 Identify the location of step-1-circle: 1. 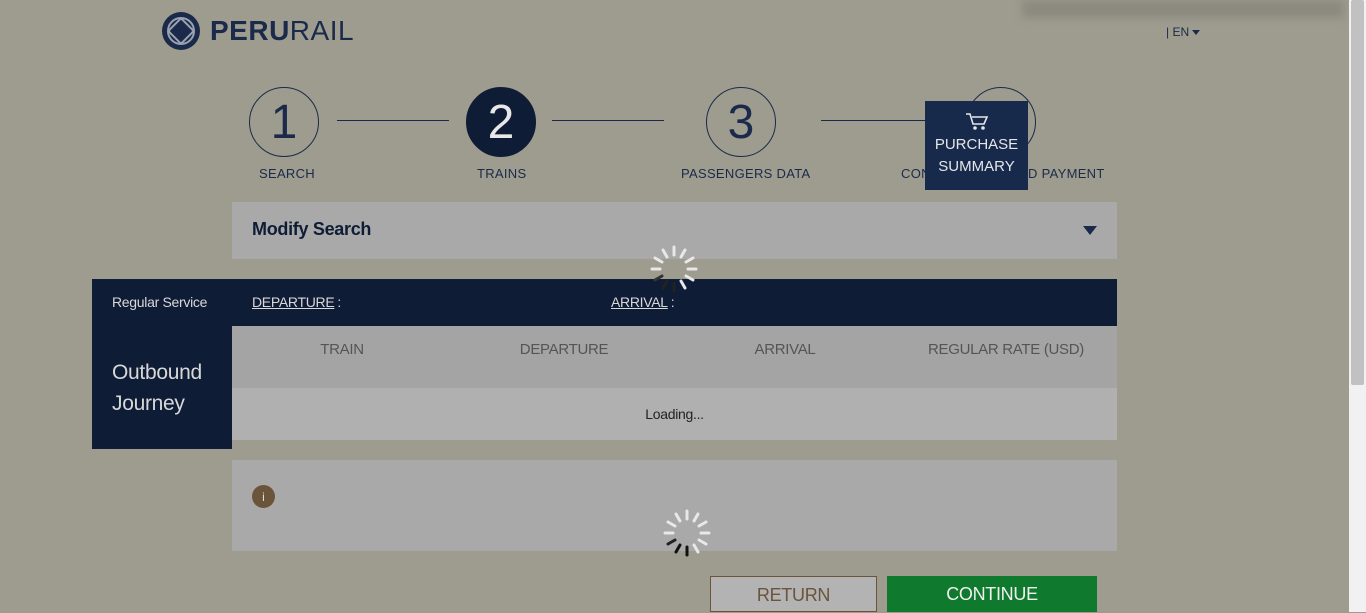
(284, 122).